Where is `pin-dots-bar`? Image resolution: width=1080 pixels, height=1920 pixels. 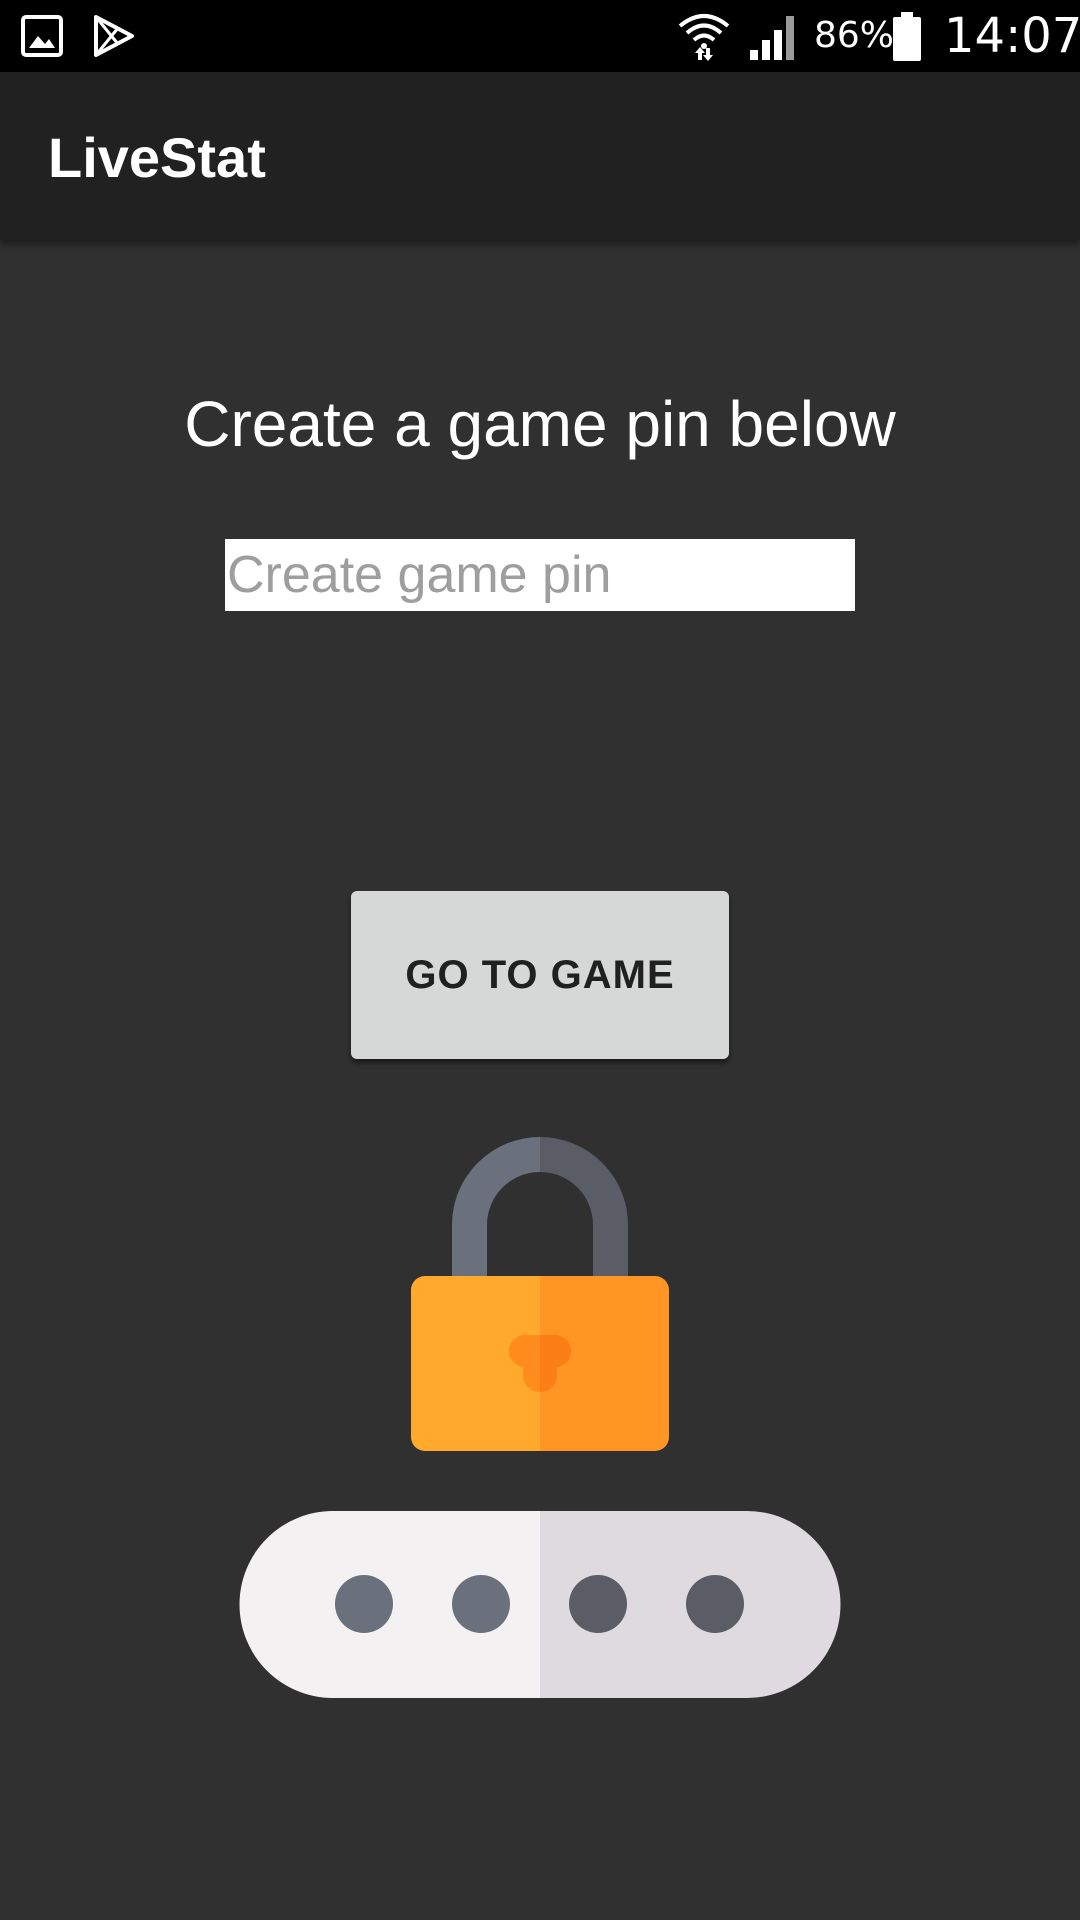 pin-dots-bar is located at coordinates (540, 1604).